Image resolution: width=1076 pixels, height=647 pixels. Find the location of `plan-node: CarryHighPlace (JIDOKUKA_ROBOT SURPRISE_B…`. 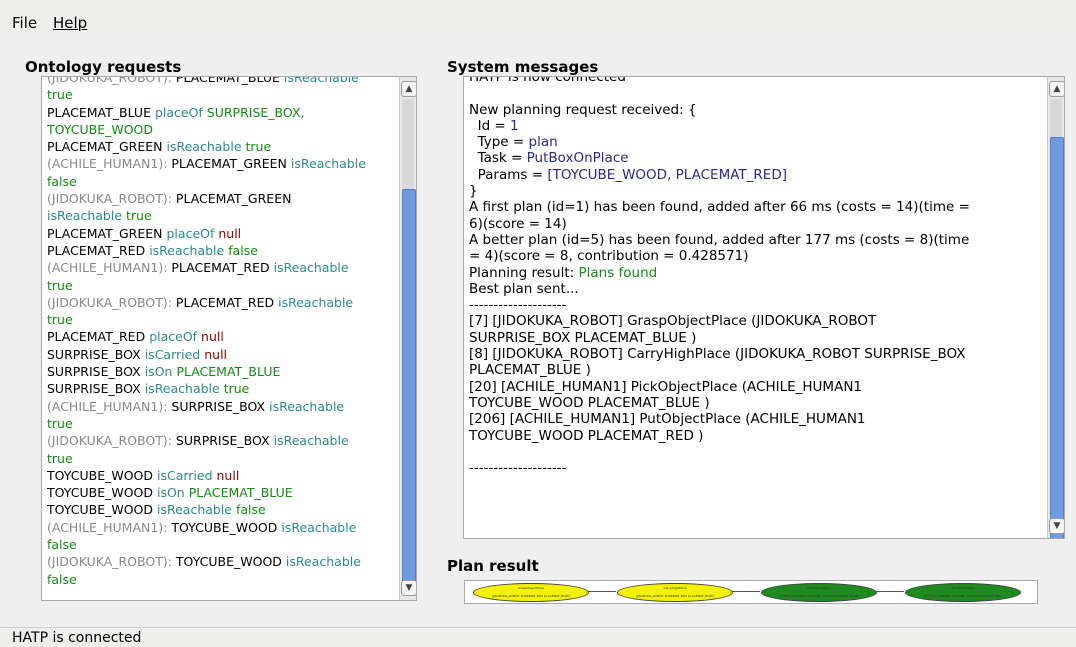

plan-node: CarryHighPlace (JIDOKUKA_ROBOT SURPRISE_B… is located at coordinates (675, 592).